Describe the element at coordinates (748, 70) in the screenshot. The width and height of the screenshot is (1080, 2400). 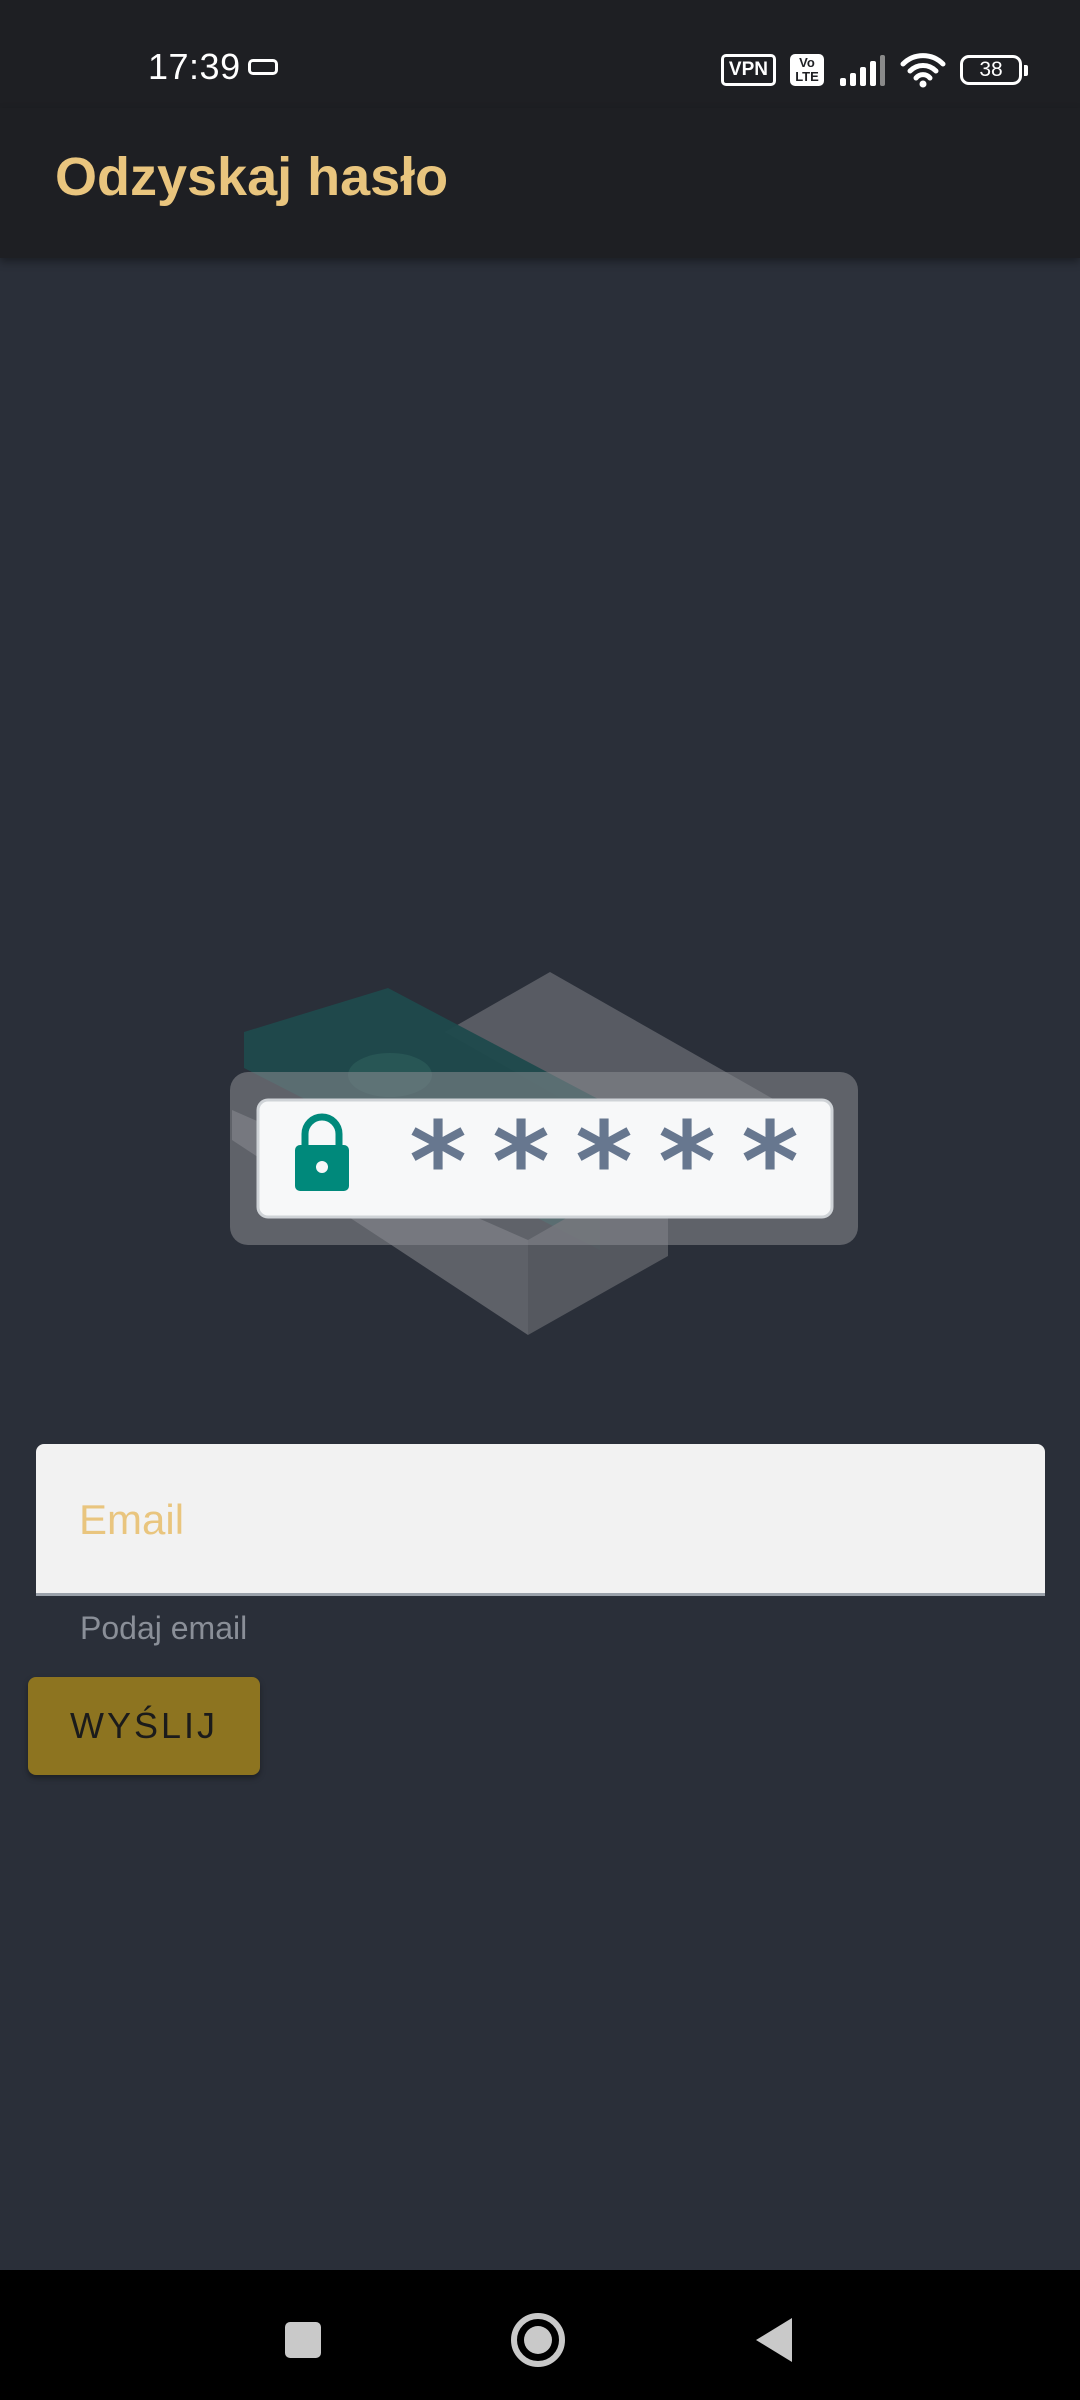
I see `vpn-icon: VPN` at that location.